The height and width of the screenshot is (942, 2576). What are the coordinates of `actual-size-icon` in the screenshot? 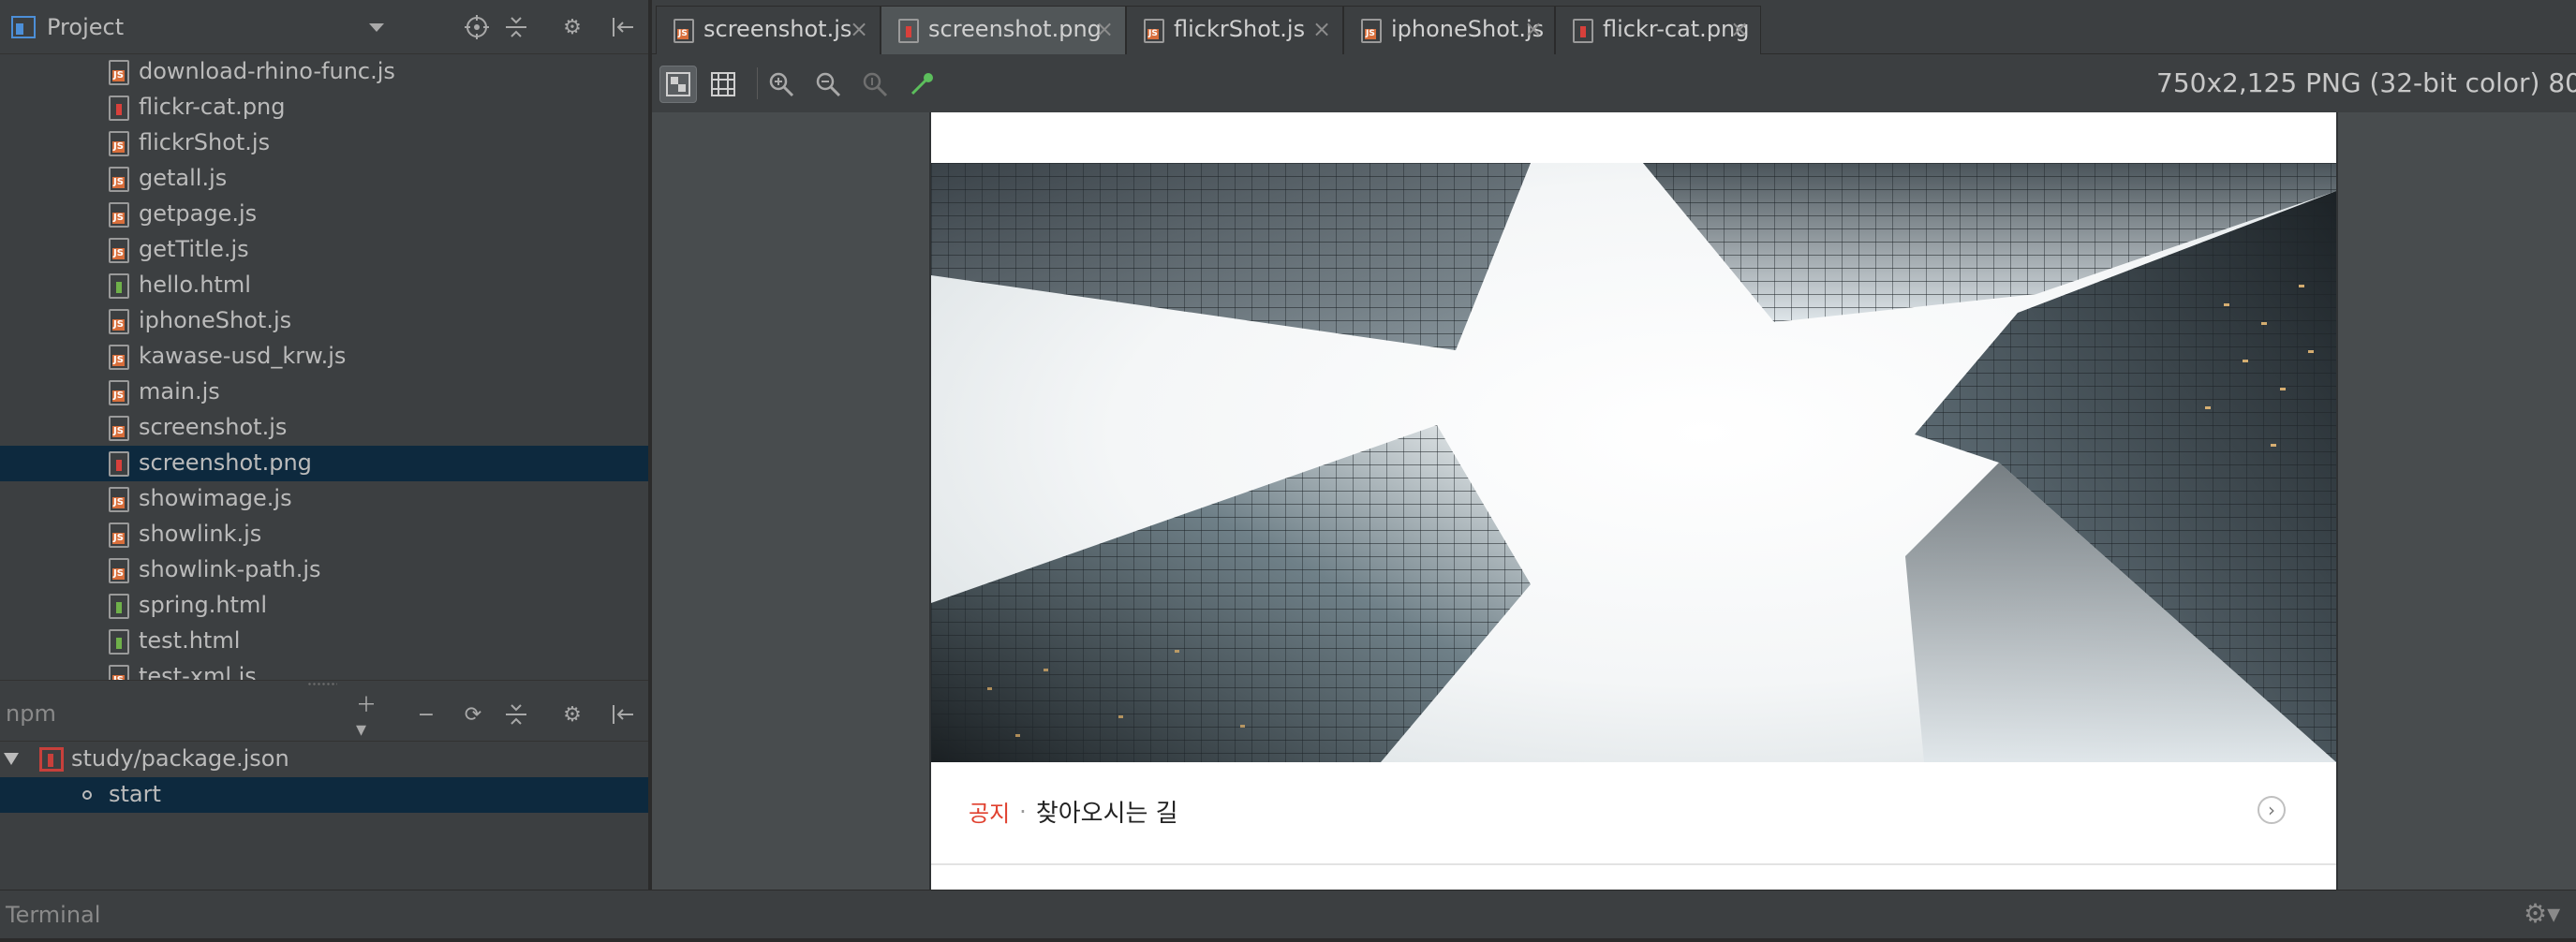 It's located at (875, 84).